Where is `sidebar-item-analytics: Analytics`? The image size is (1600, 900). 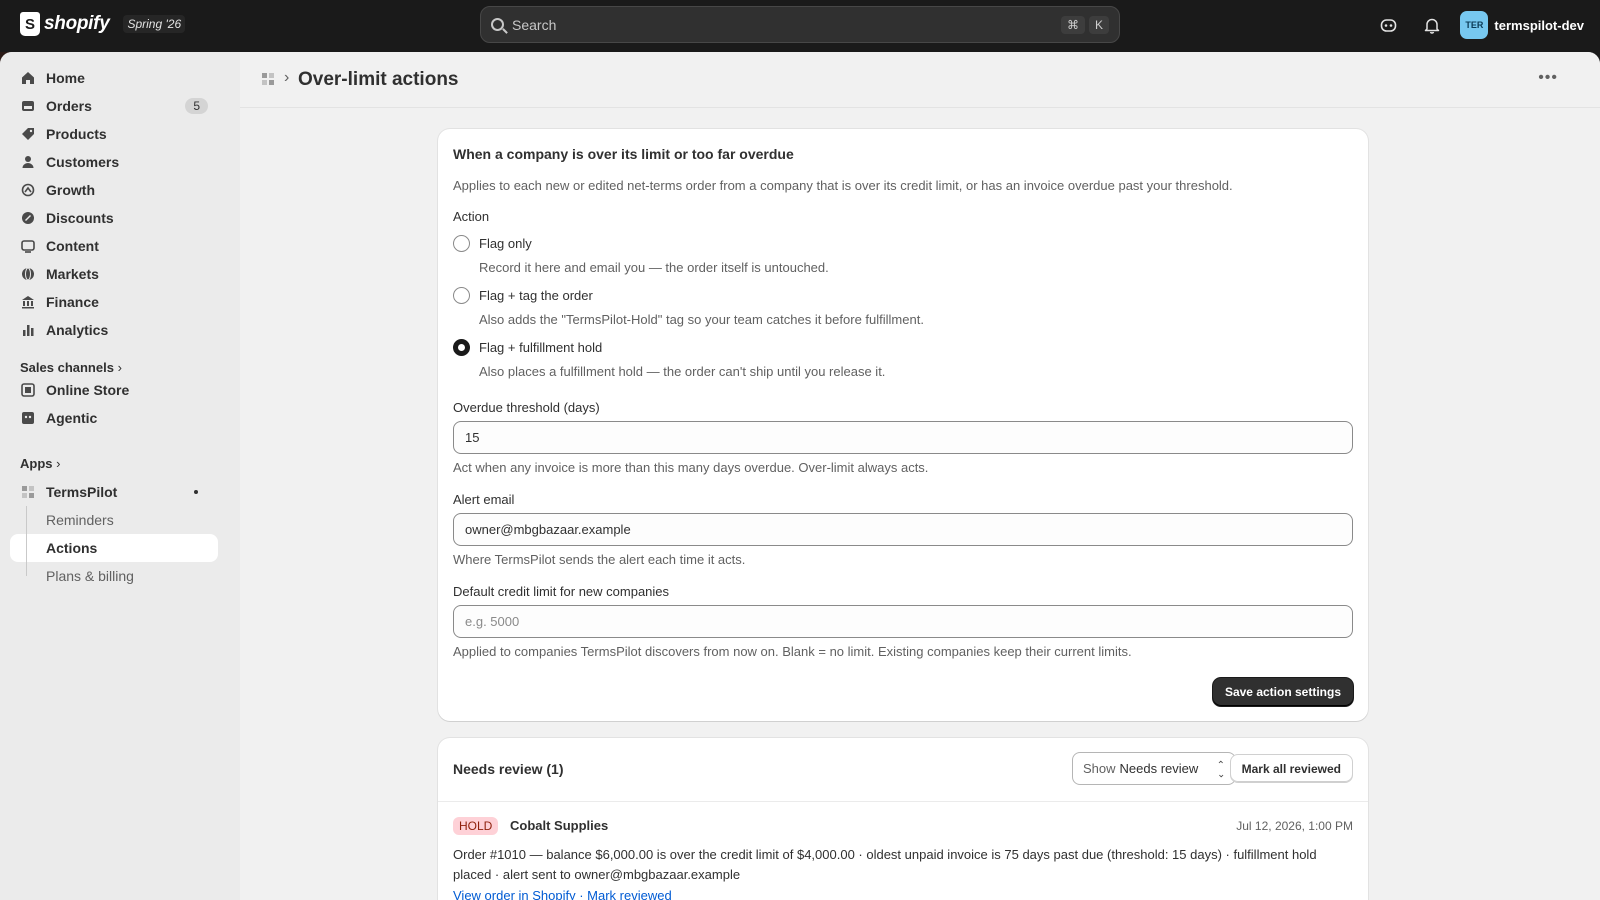
sidebar-item-analytics: Analytics is located at coordinates (114, 330).